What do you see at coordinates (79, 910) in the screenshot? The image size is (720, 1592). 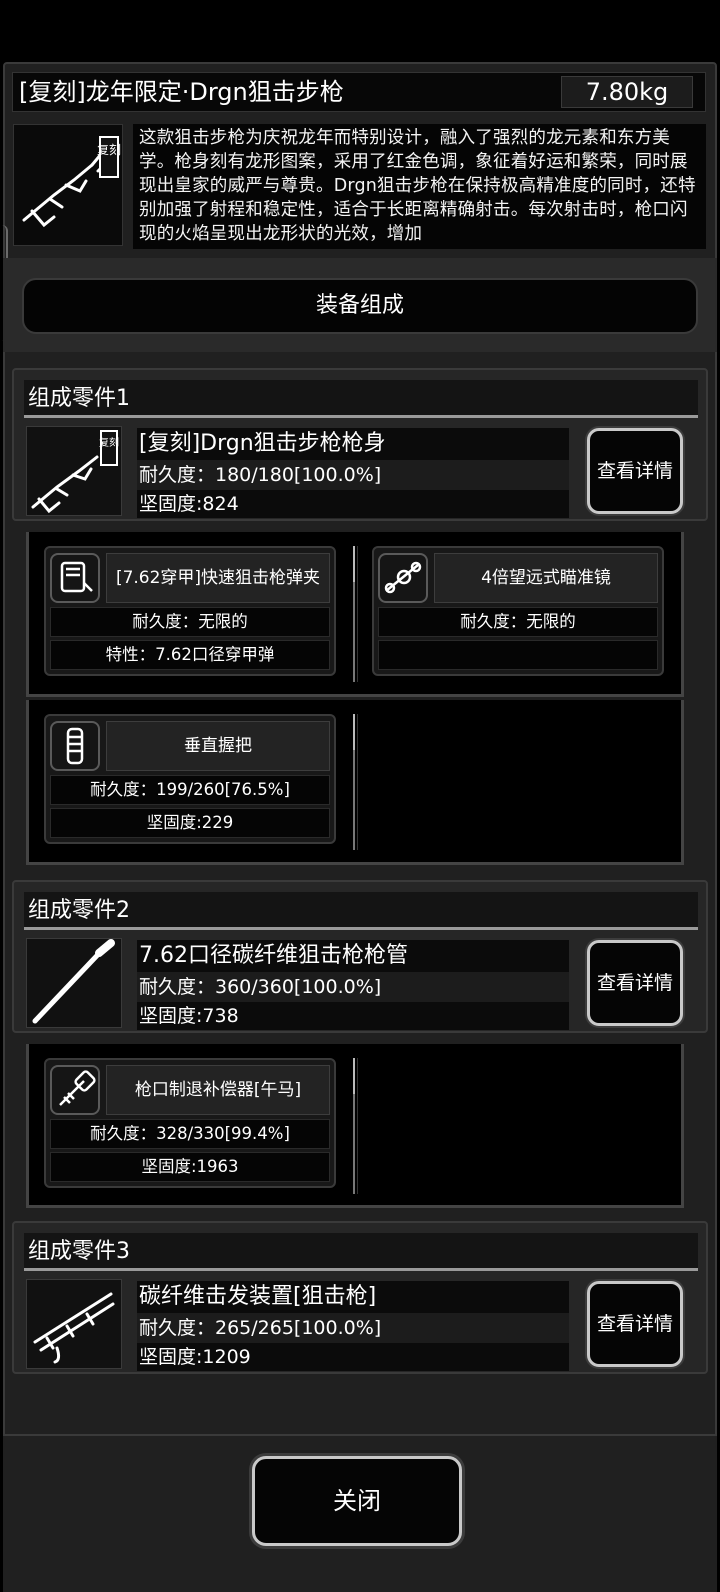 I see `part-title: 组成零件2` at bounding box center [79, 910].